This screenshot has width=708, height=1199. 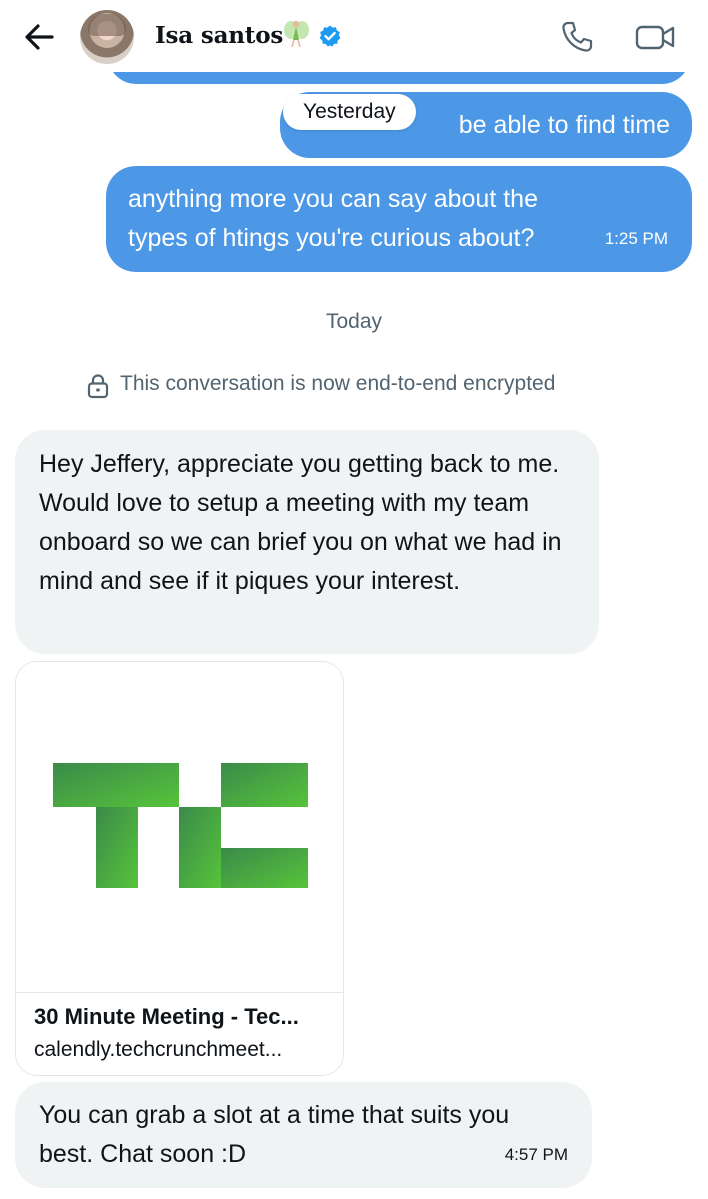 What do you see at coordinates (636, 238) in the screenshot?
I see `message-timestamp: 1:25 PM` at bounding box center [636, 238].